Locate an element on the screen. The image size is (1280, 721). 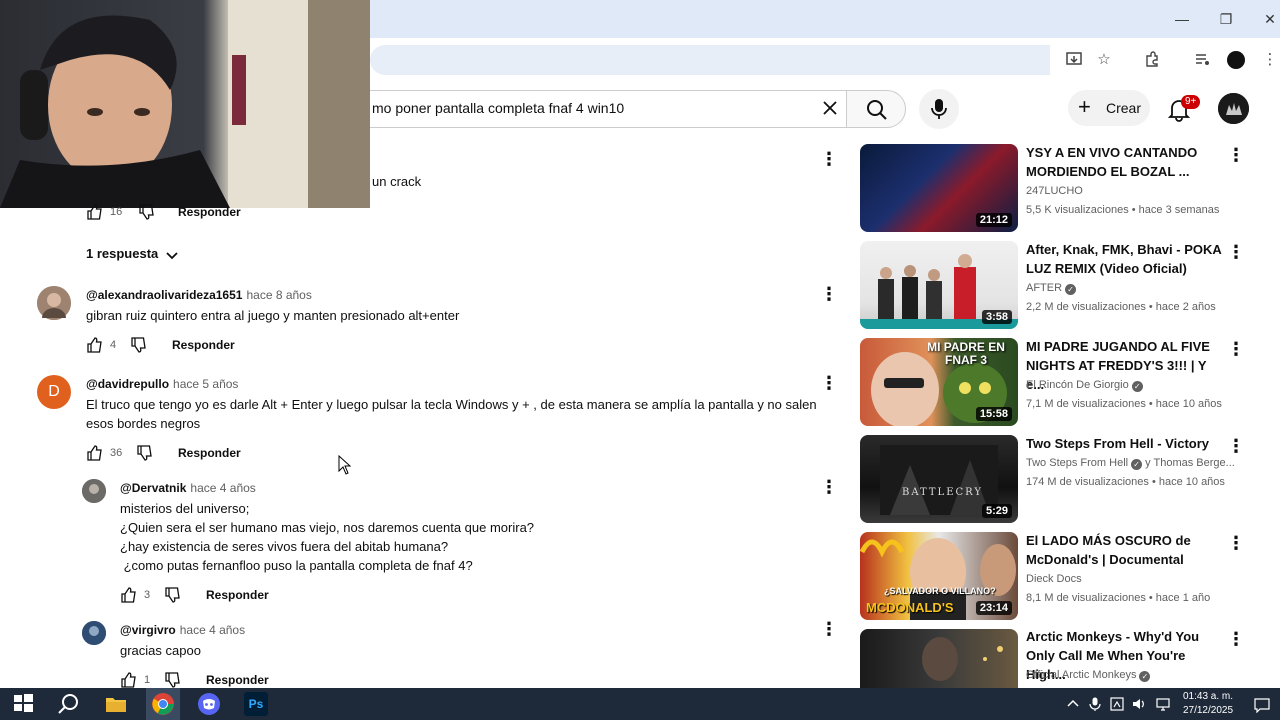
extensions-icon is located at coordinates (1152, 60).